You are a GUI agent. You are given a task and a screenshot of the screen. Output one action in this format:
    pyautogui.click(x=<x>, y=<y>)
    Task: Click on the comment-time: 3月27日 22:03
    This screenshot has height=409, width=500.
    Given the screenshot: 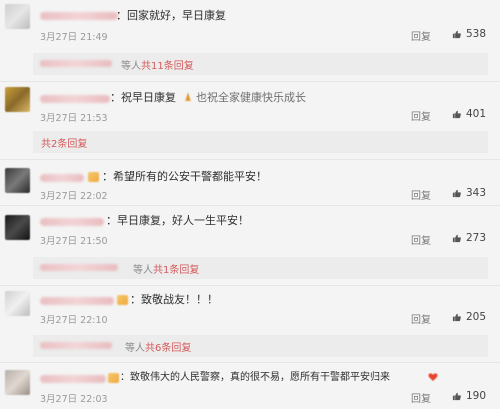 What is the action you would take?
    pyautogui.click(x=74, y=399)
    